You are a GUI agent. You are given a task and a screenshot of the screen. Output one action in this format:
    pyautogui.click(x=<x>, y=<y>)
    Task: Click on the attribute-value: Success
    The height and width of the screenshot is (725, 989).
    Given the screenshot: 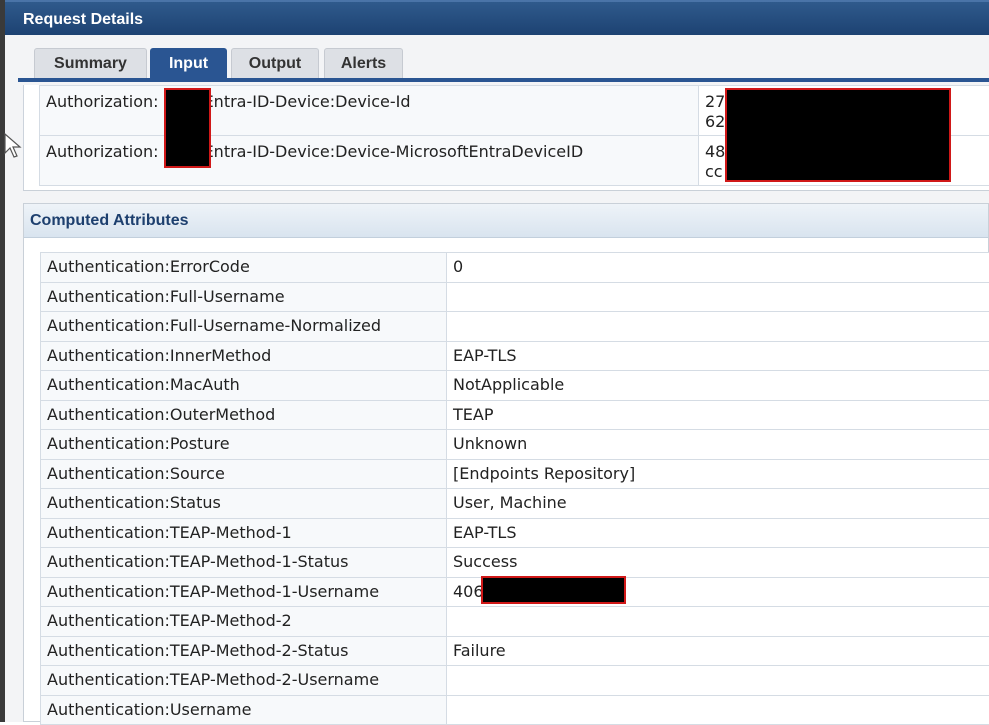 What is the action you would take?
    pyautogui.click(x=718, y=563)
    